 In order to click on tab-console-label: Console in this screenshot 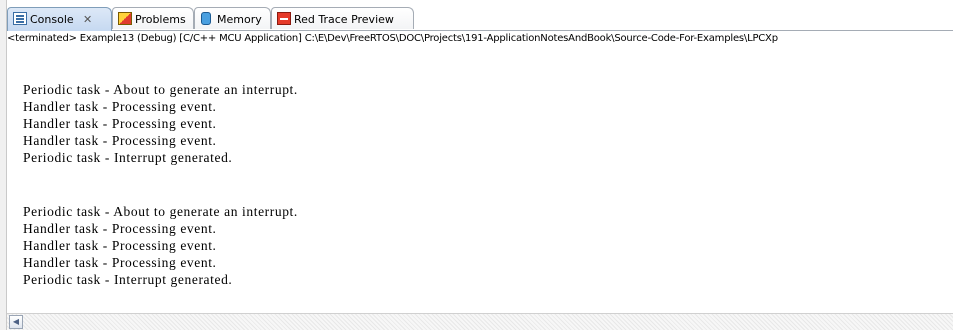, I will do `click(52, 19)`.